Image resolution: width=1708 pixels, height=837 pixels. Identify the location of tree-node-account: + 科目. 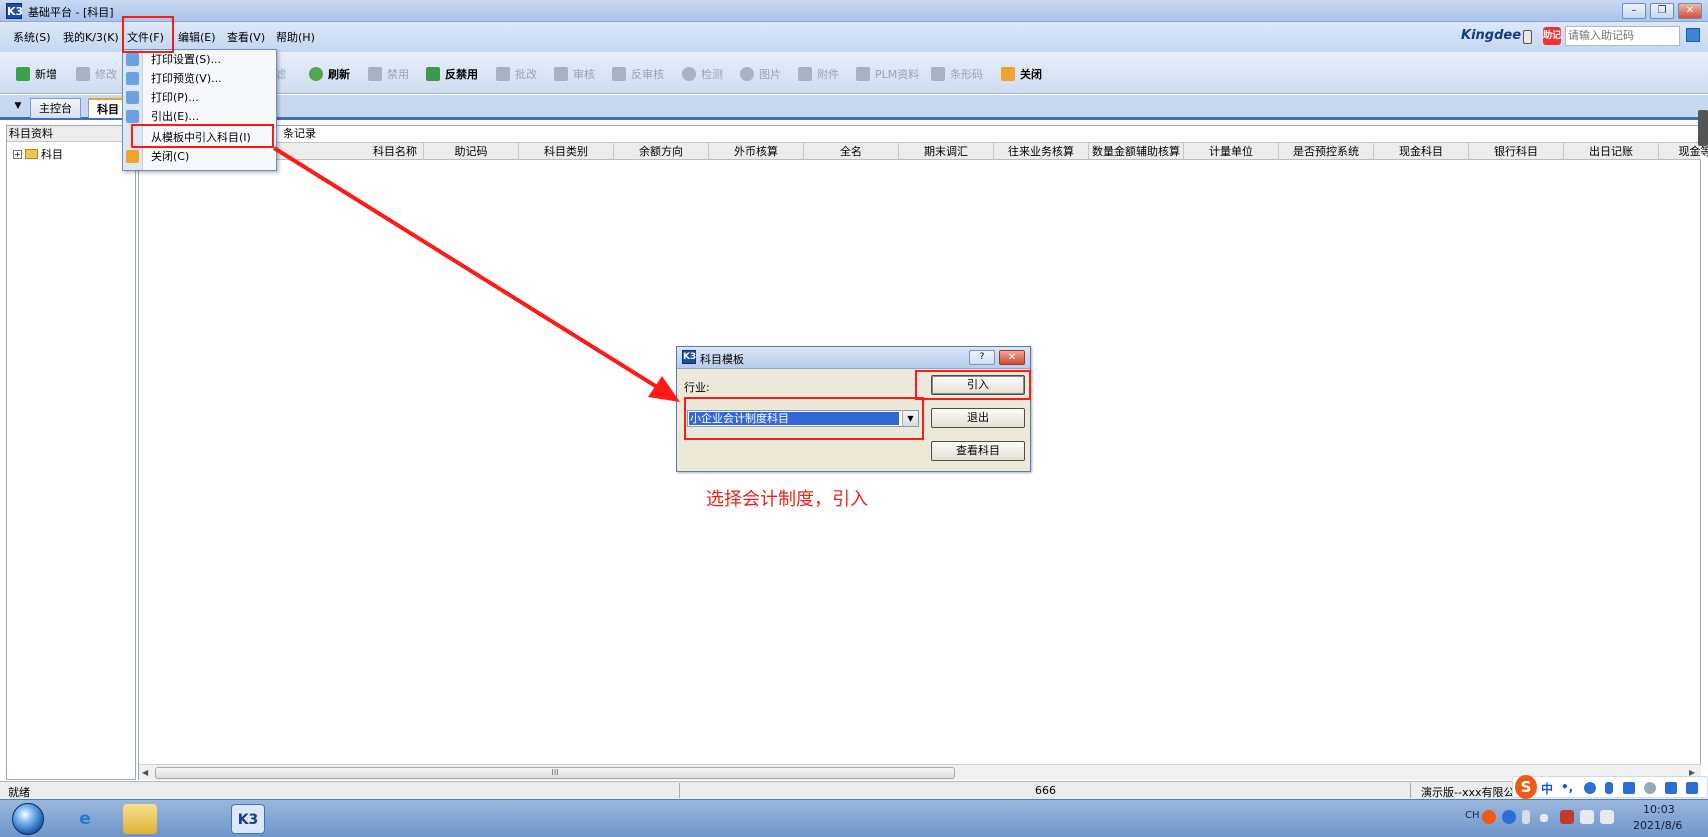
(38, 154).